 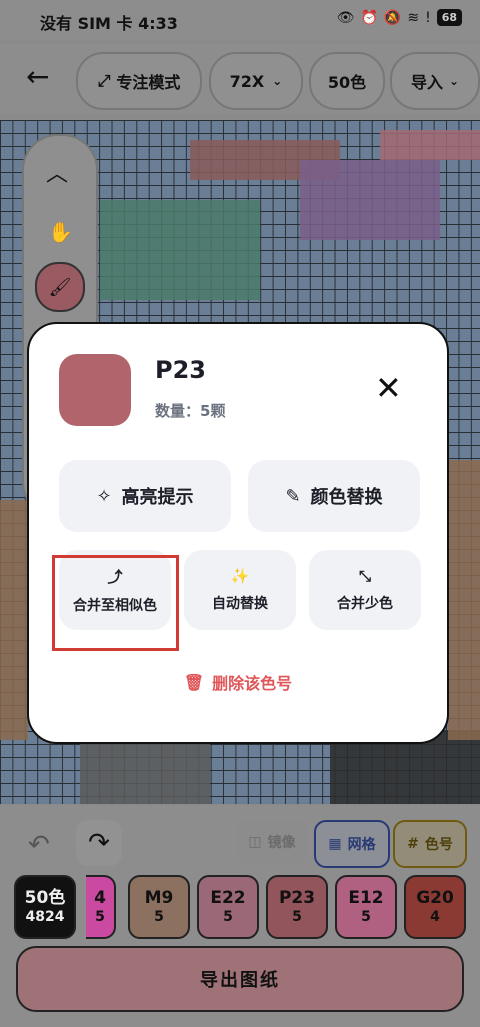 I want to click on shrink-icon: ⤡, so click(x=364, y=576).